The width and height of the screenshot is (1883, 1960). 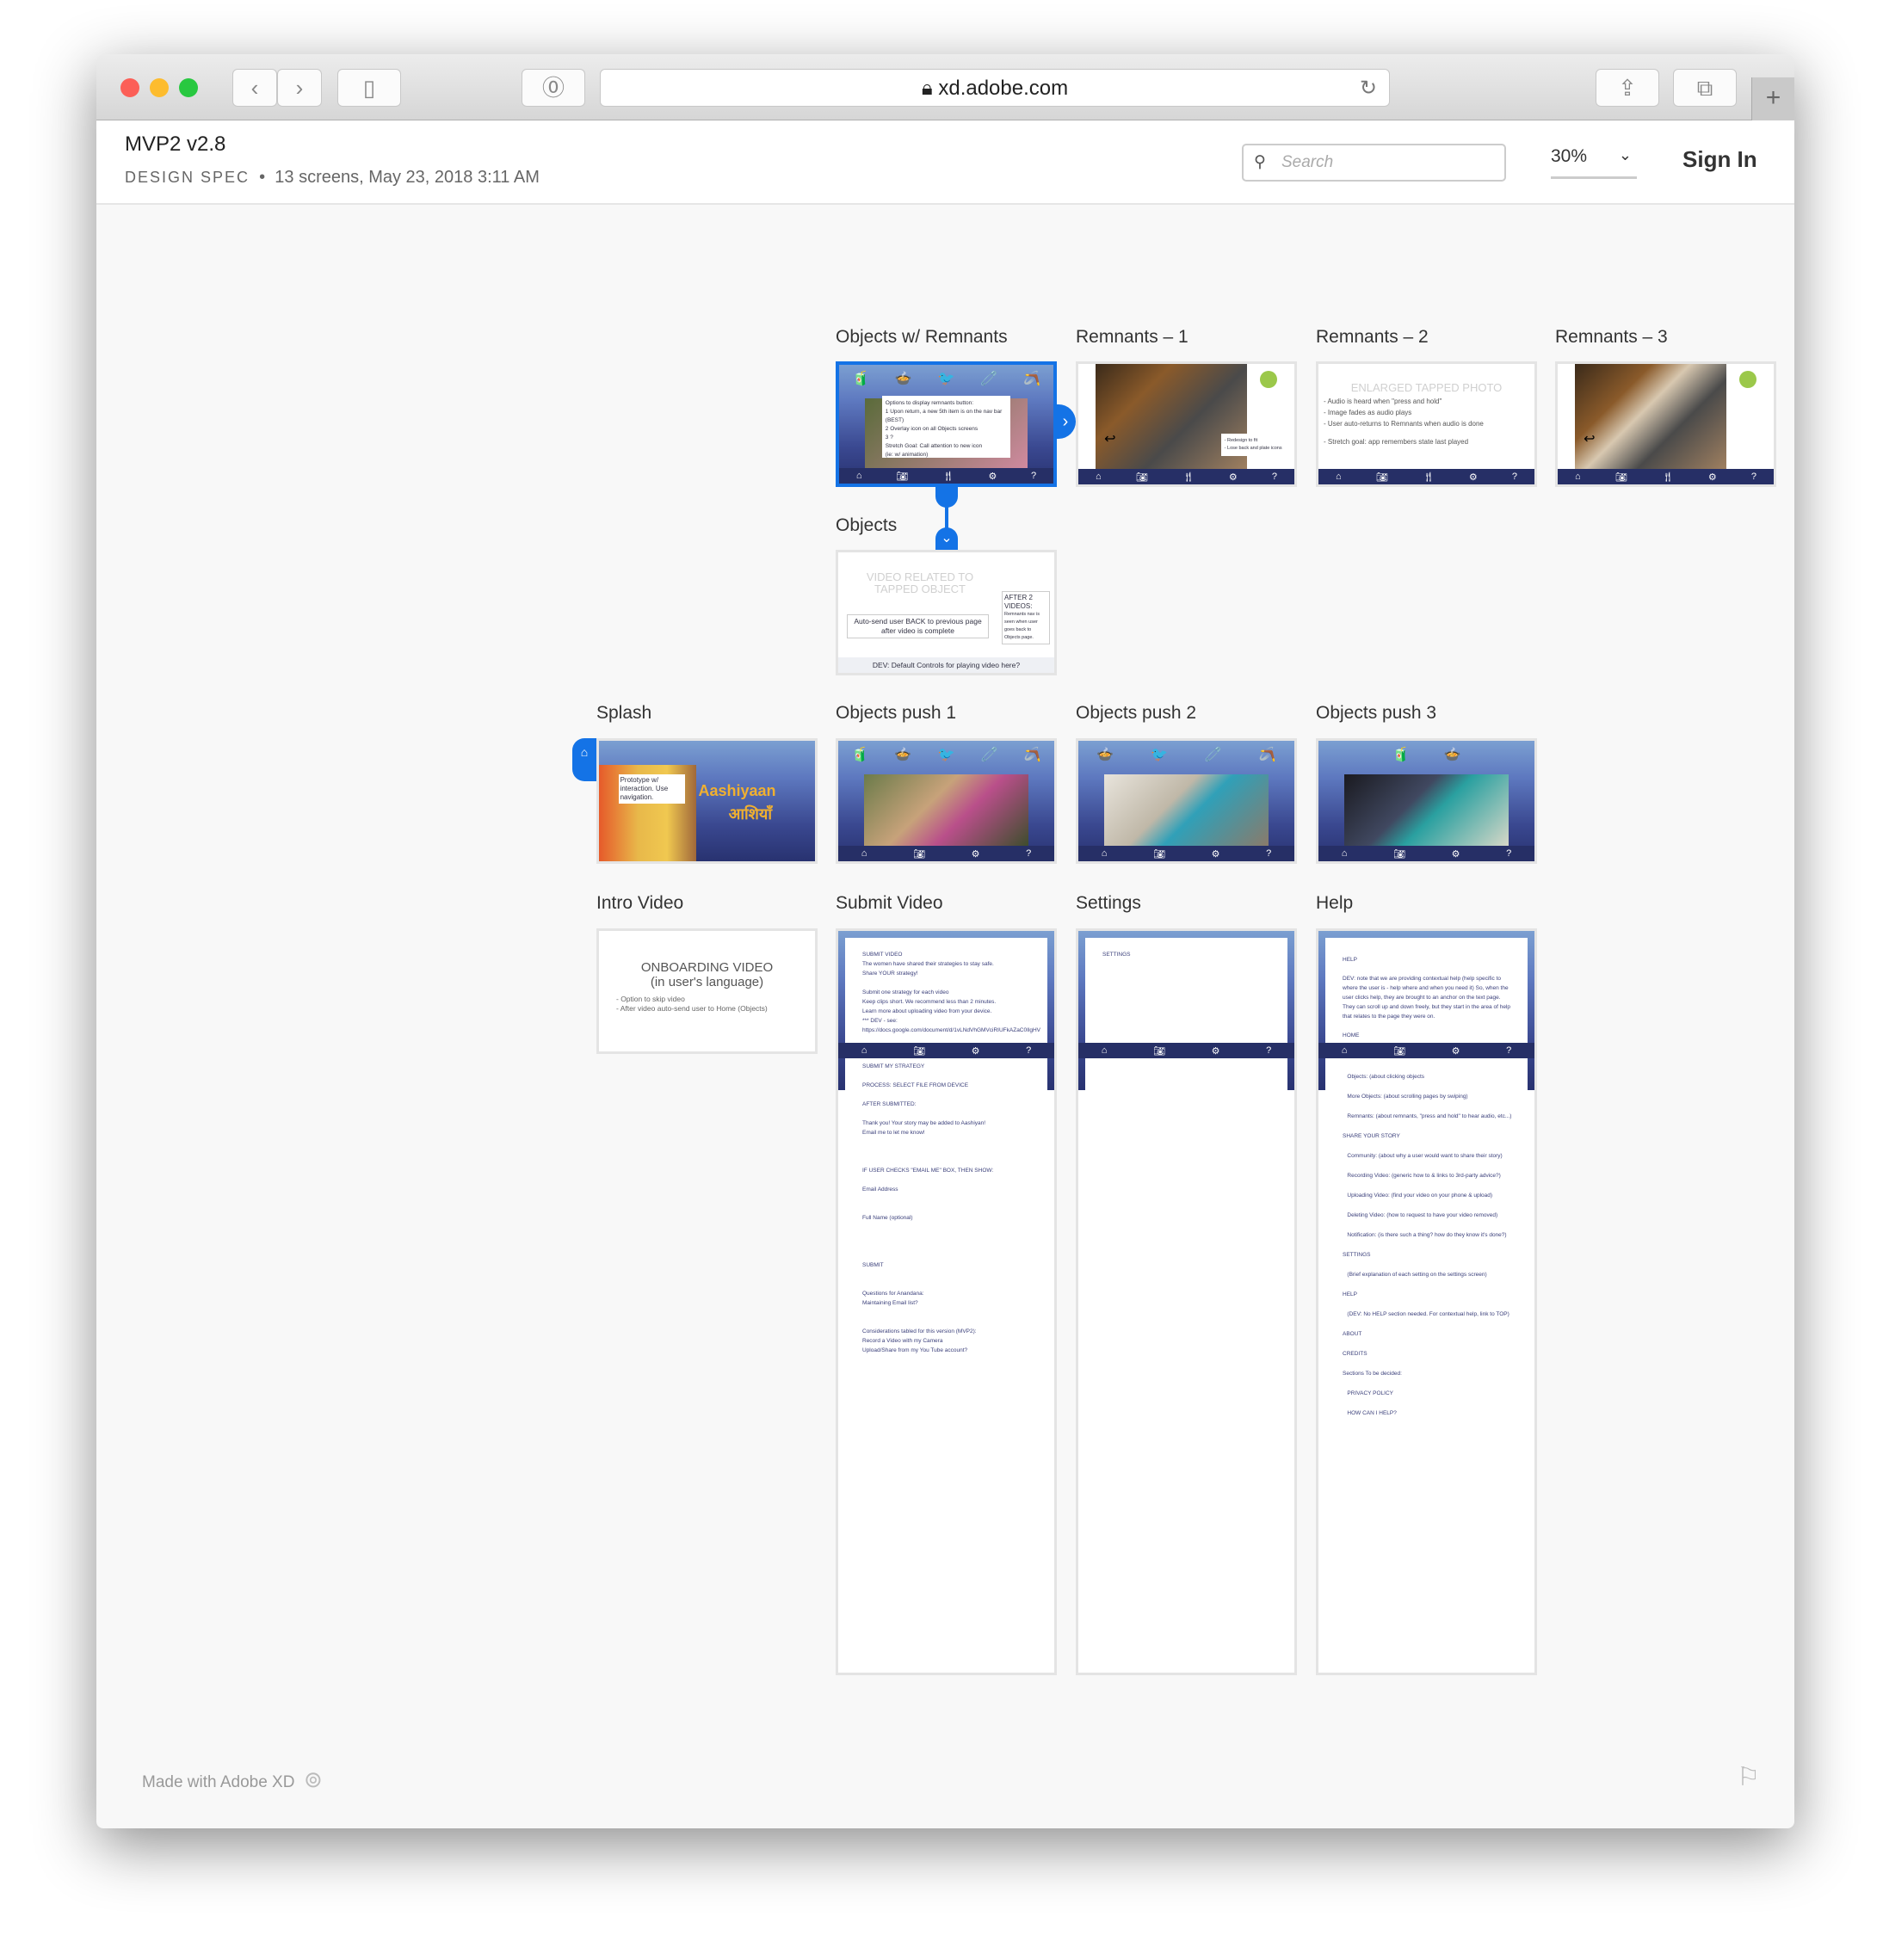 I want to click on text-line: *** DEV - see:, so click(x=880, y=1021).